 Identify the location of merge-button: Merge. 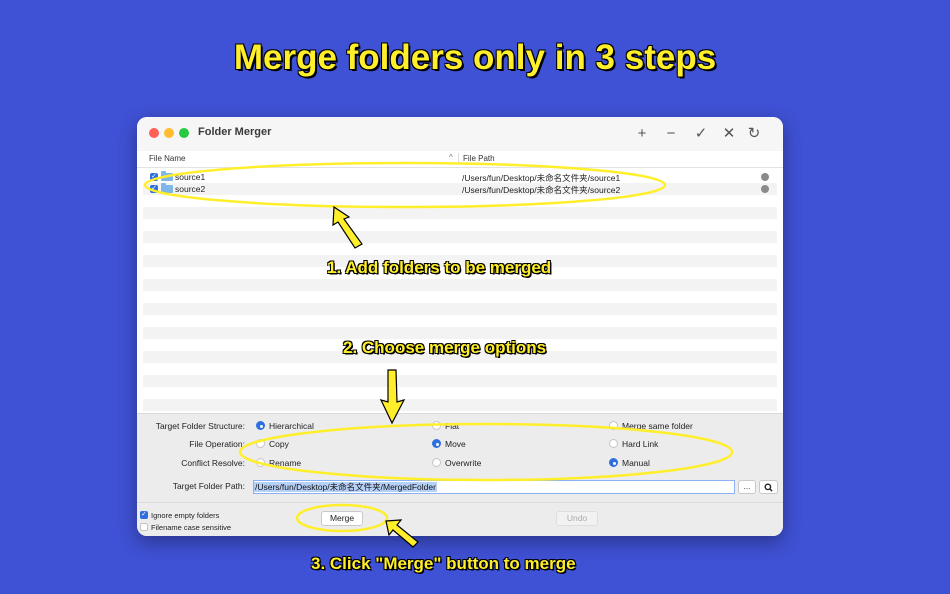
(342, 518).